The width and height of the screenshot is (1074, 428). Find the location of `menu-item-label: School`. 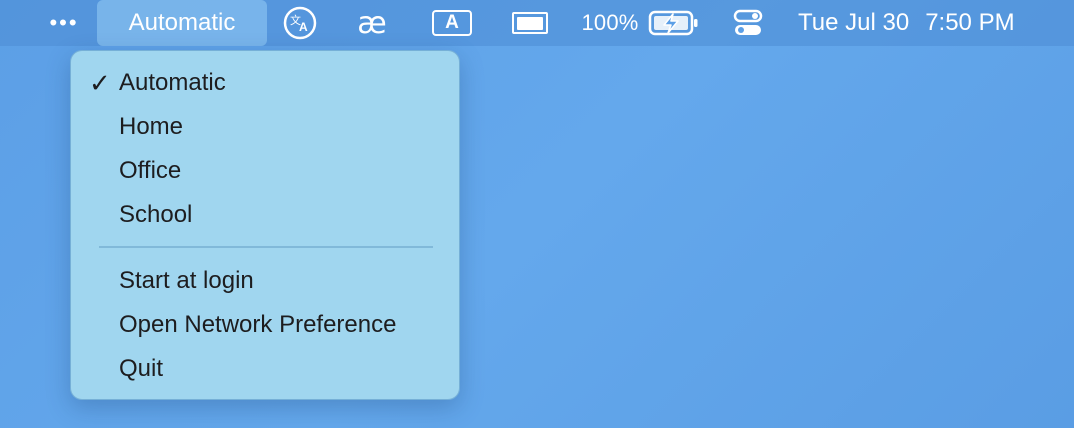

menu-item-label: School is located at coordinates (156, 214).